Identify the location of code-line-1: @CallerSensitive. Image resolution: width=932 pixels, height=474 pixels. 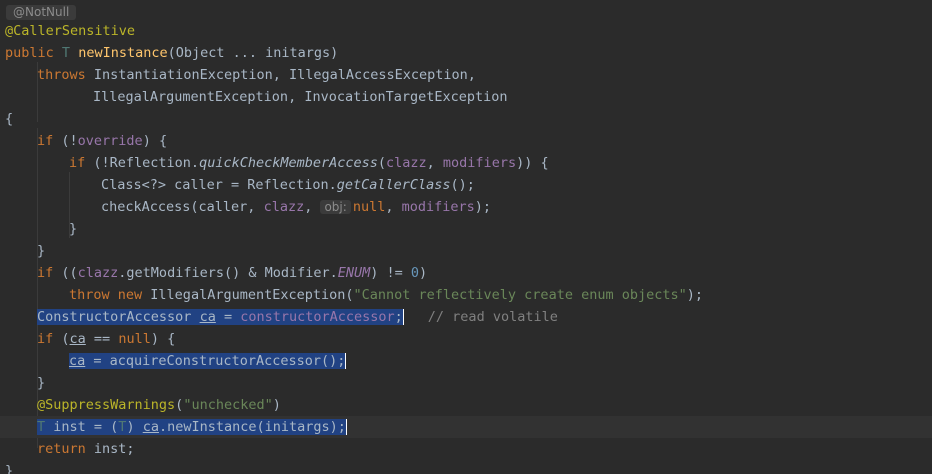
(466, 31).